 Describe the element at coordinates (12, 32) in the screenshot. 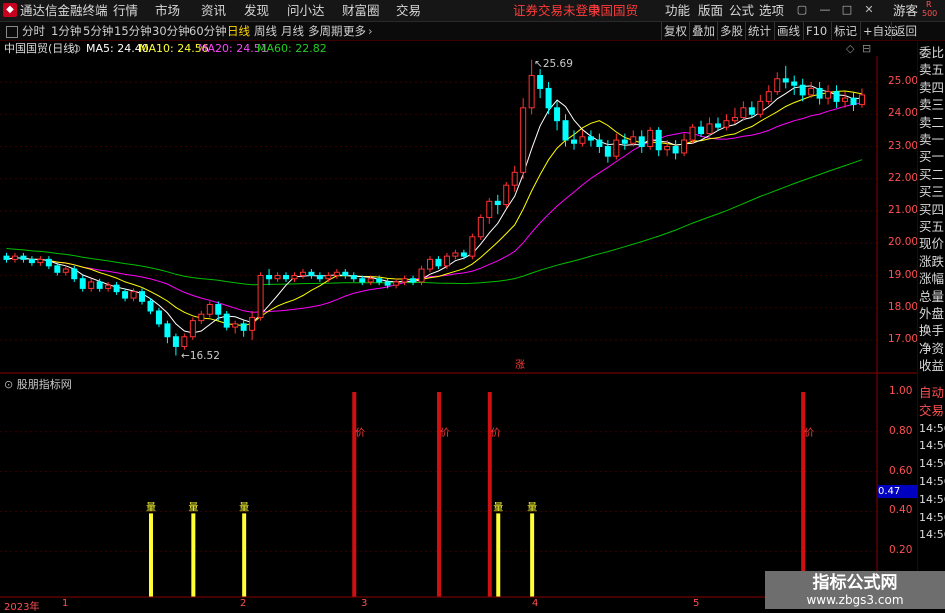

I see `layout-icon` at that location.